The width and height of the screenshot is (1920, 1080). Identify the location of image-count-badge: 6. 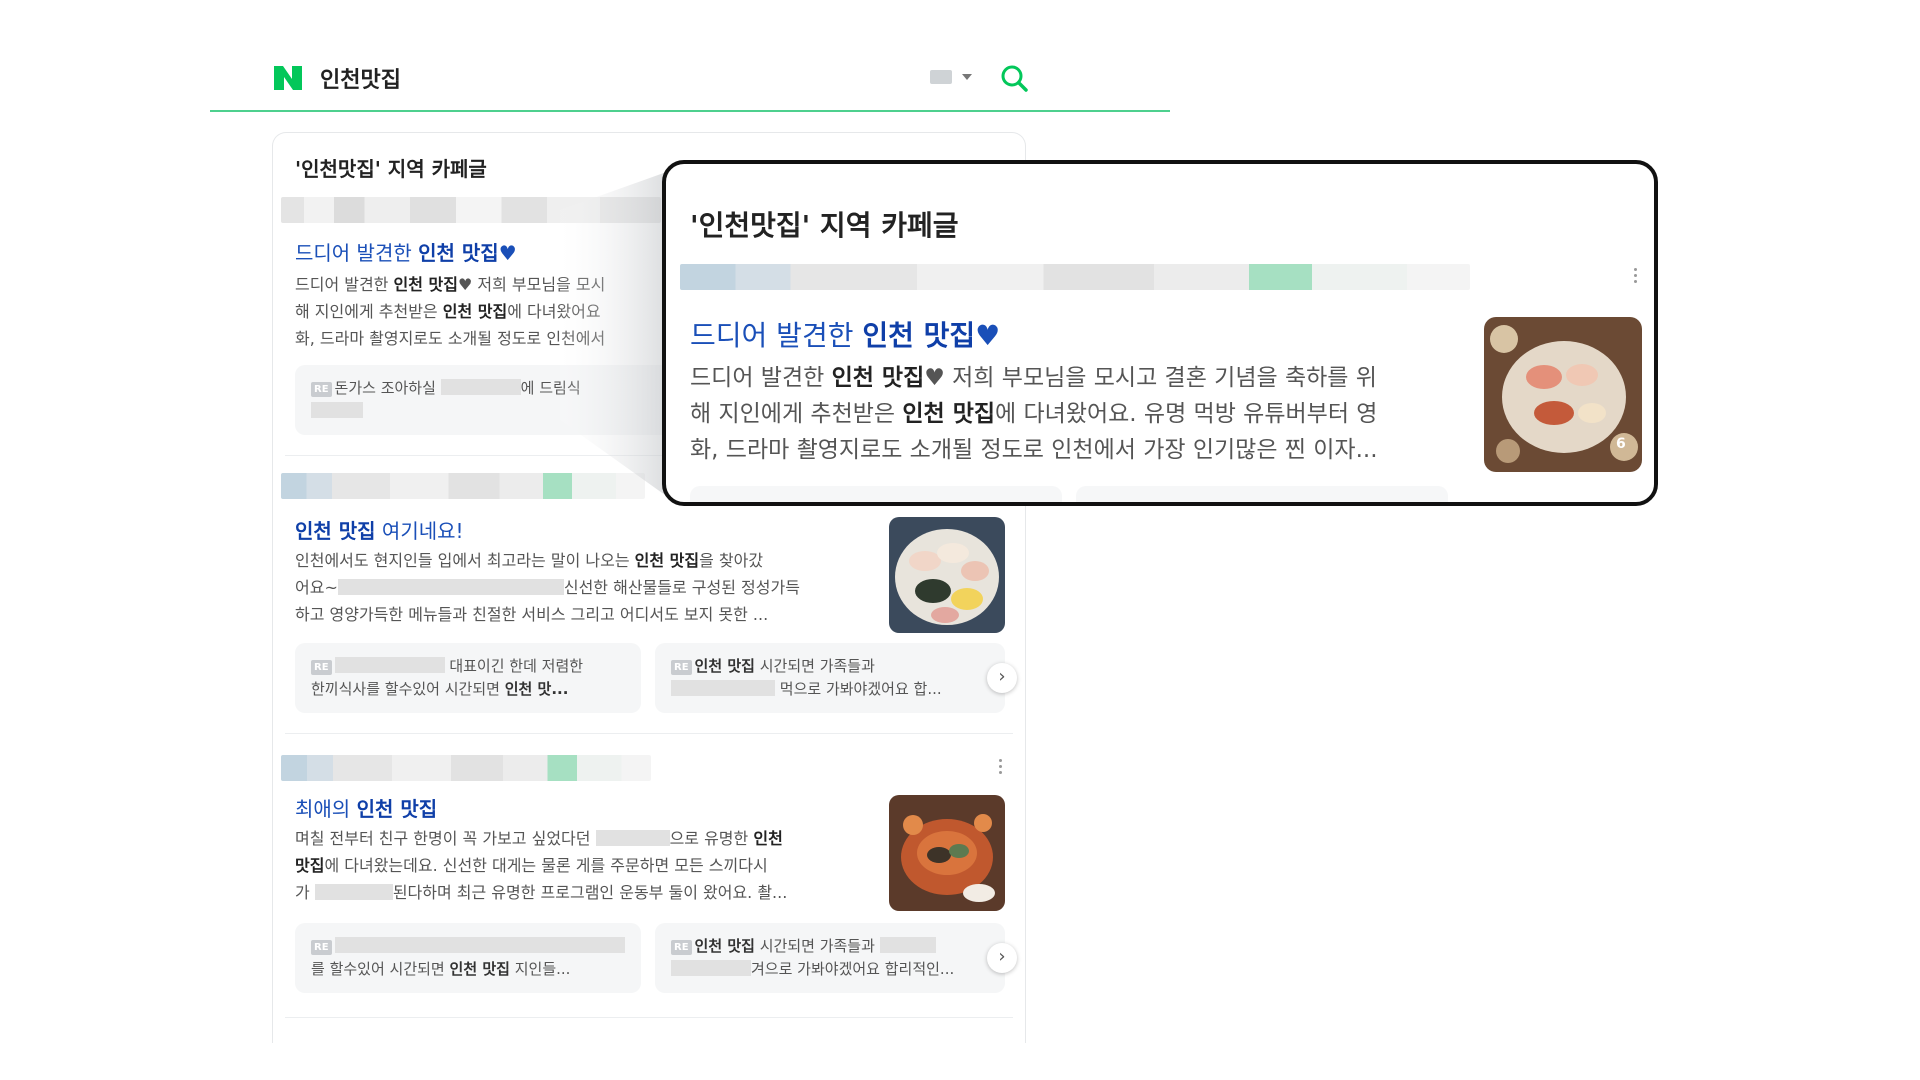
(1621, 444).